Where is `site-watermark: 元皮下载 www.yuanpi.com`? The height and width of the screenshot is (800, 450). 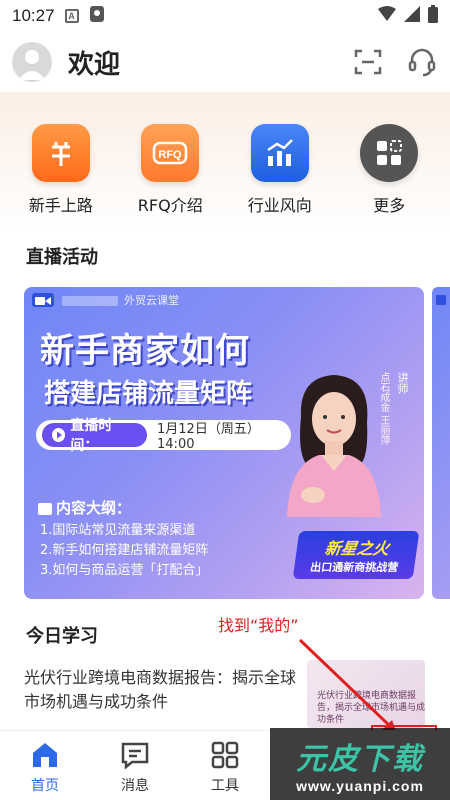
site-watermark: 元皮下载 www.yuanpi.com is located at coordinates (360, 764).